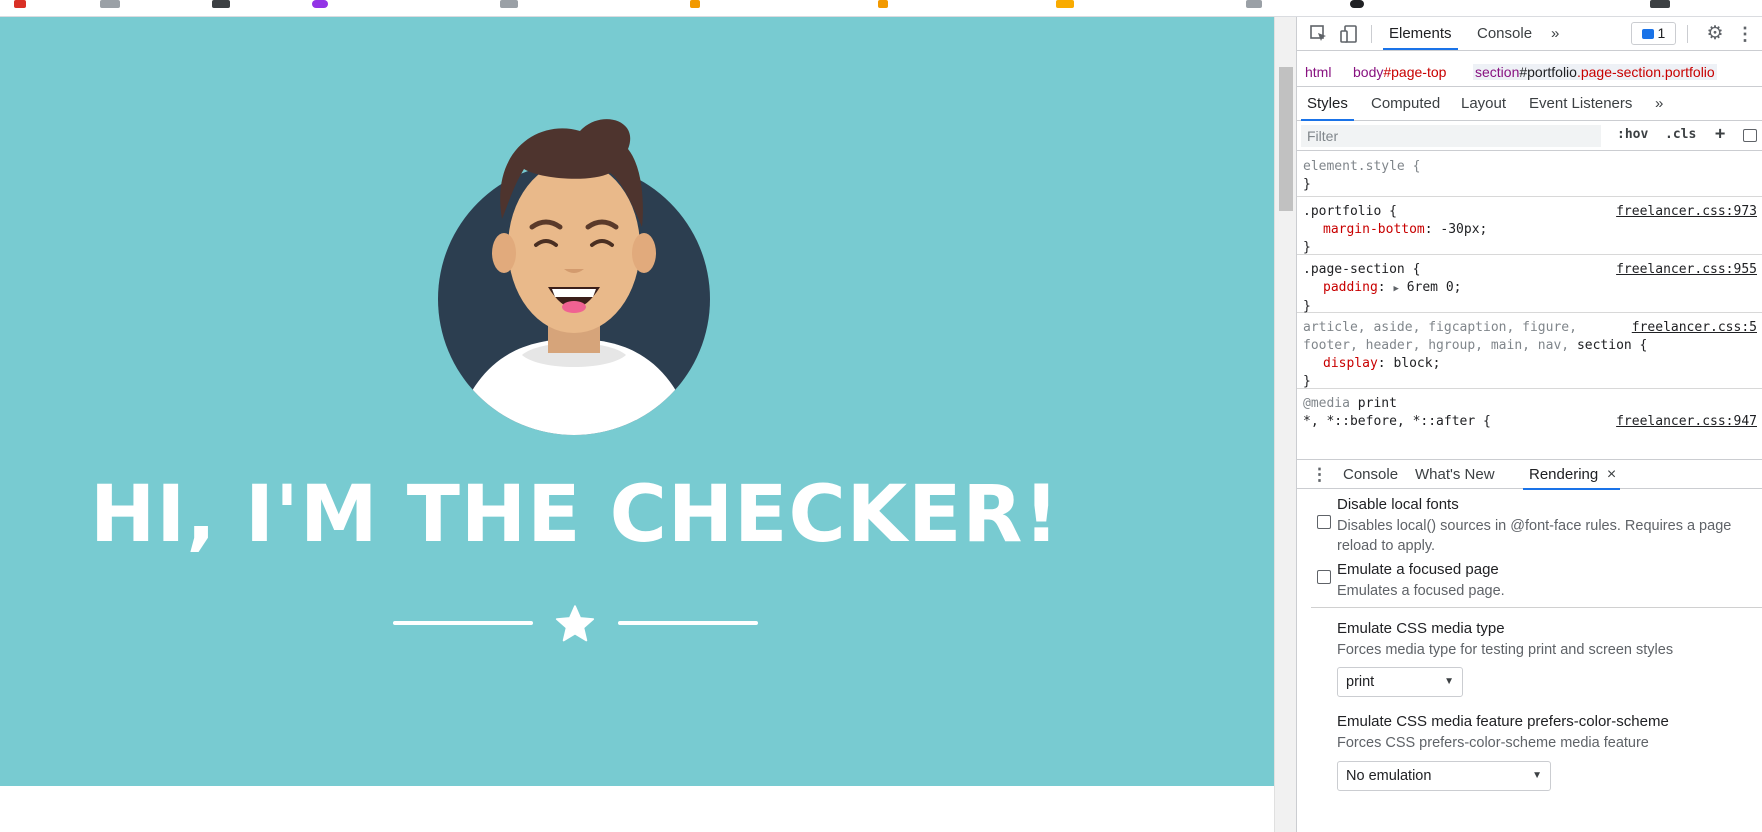  I want to click on hero-title: HI, I'M THE CHECKER!, so click(575, 515).